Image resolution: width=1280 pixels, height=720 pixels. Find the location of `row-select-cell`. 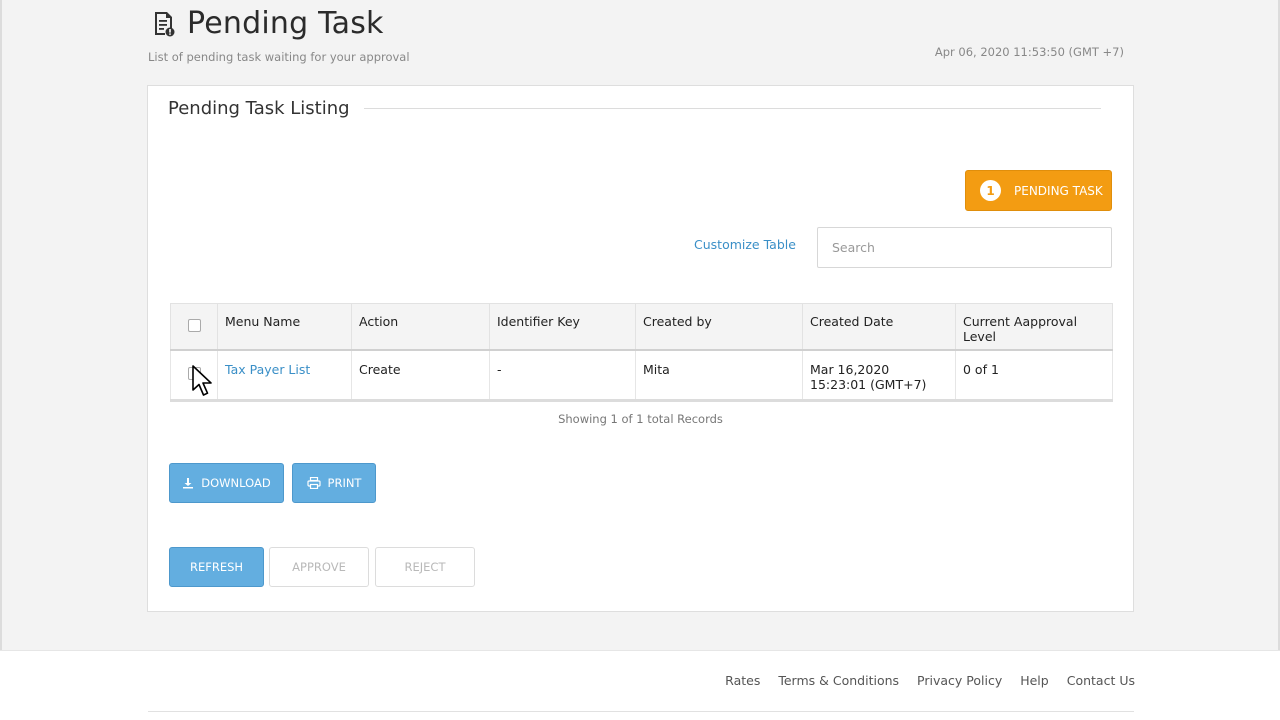

row-select-cell is located at coordinates (194, 375).